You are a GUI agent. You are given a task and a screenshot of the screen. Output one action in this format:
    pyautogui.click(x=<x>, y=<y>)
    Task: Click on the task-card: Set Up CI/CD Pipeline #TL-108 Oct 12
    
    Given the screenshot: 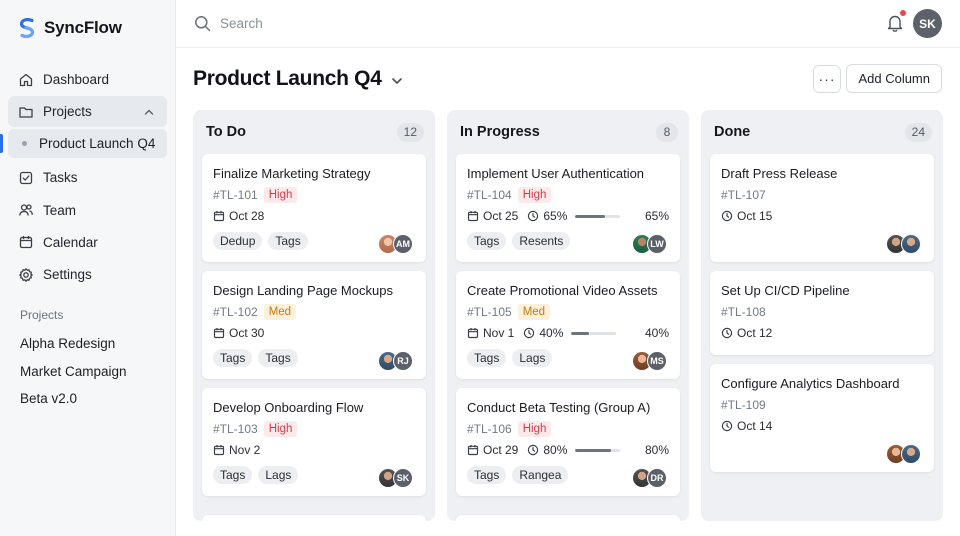 What is the action you would take?
    pyautogui.click(x=822, y=313)
    